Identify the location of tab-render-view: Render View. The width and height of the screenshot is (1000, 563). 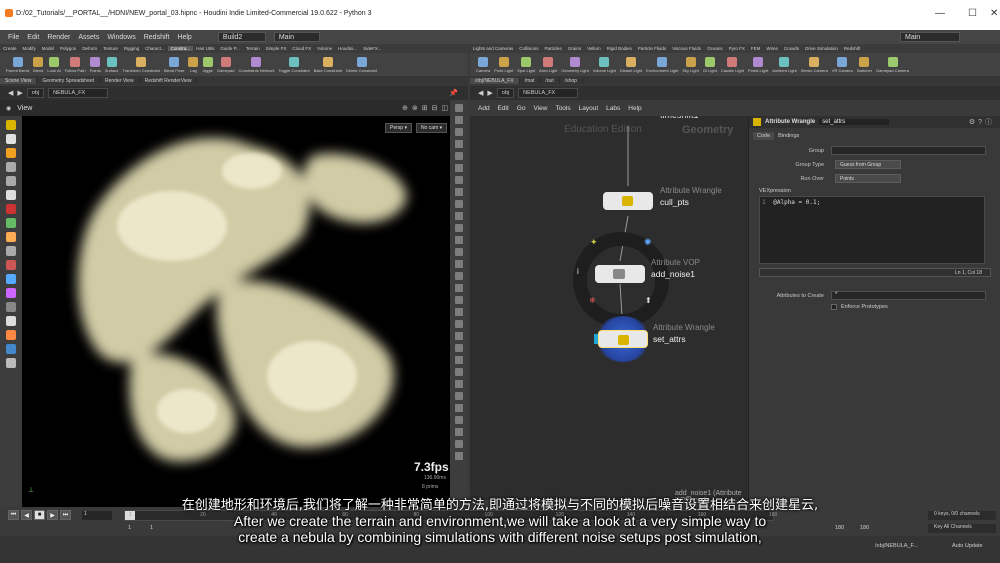
(120, 80).